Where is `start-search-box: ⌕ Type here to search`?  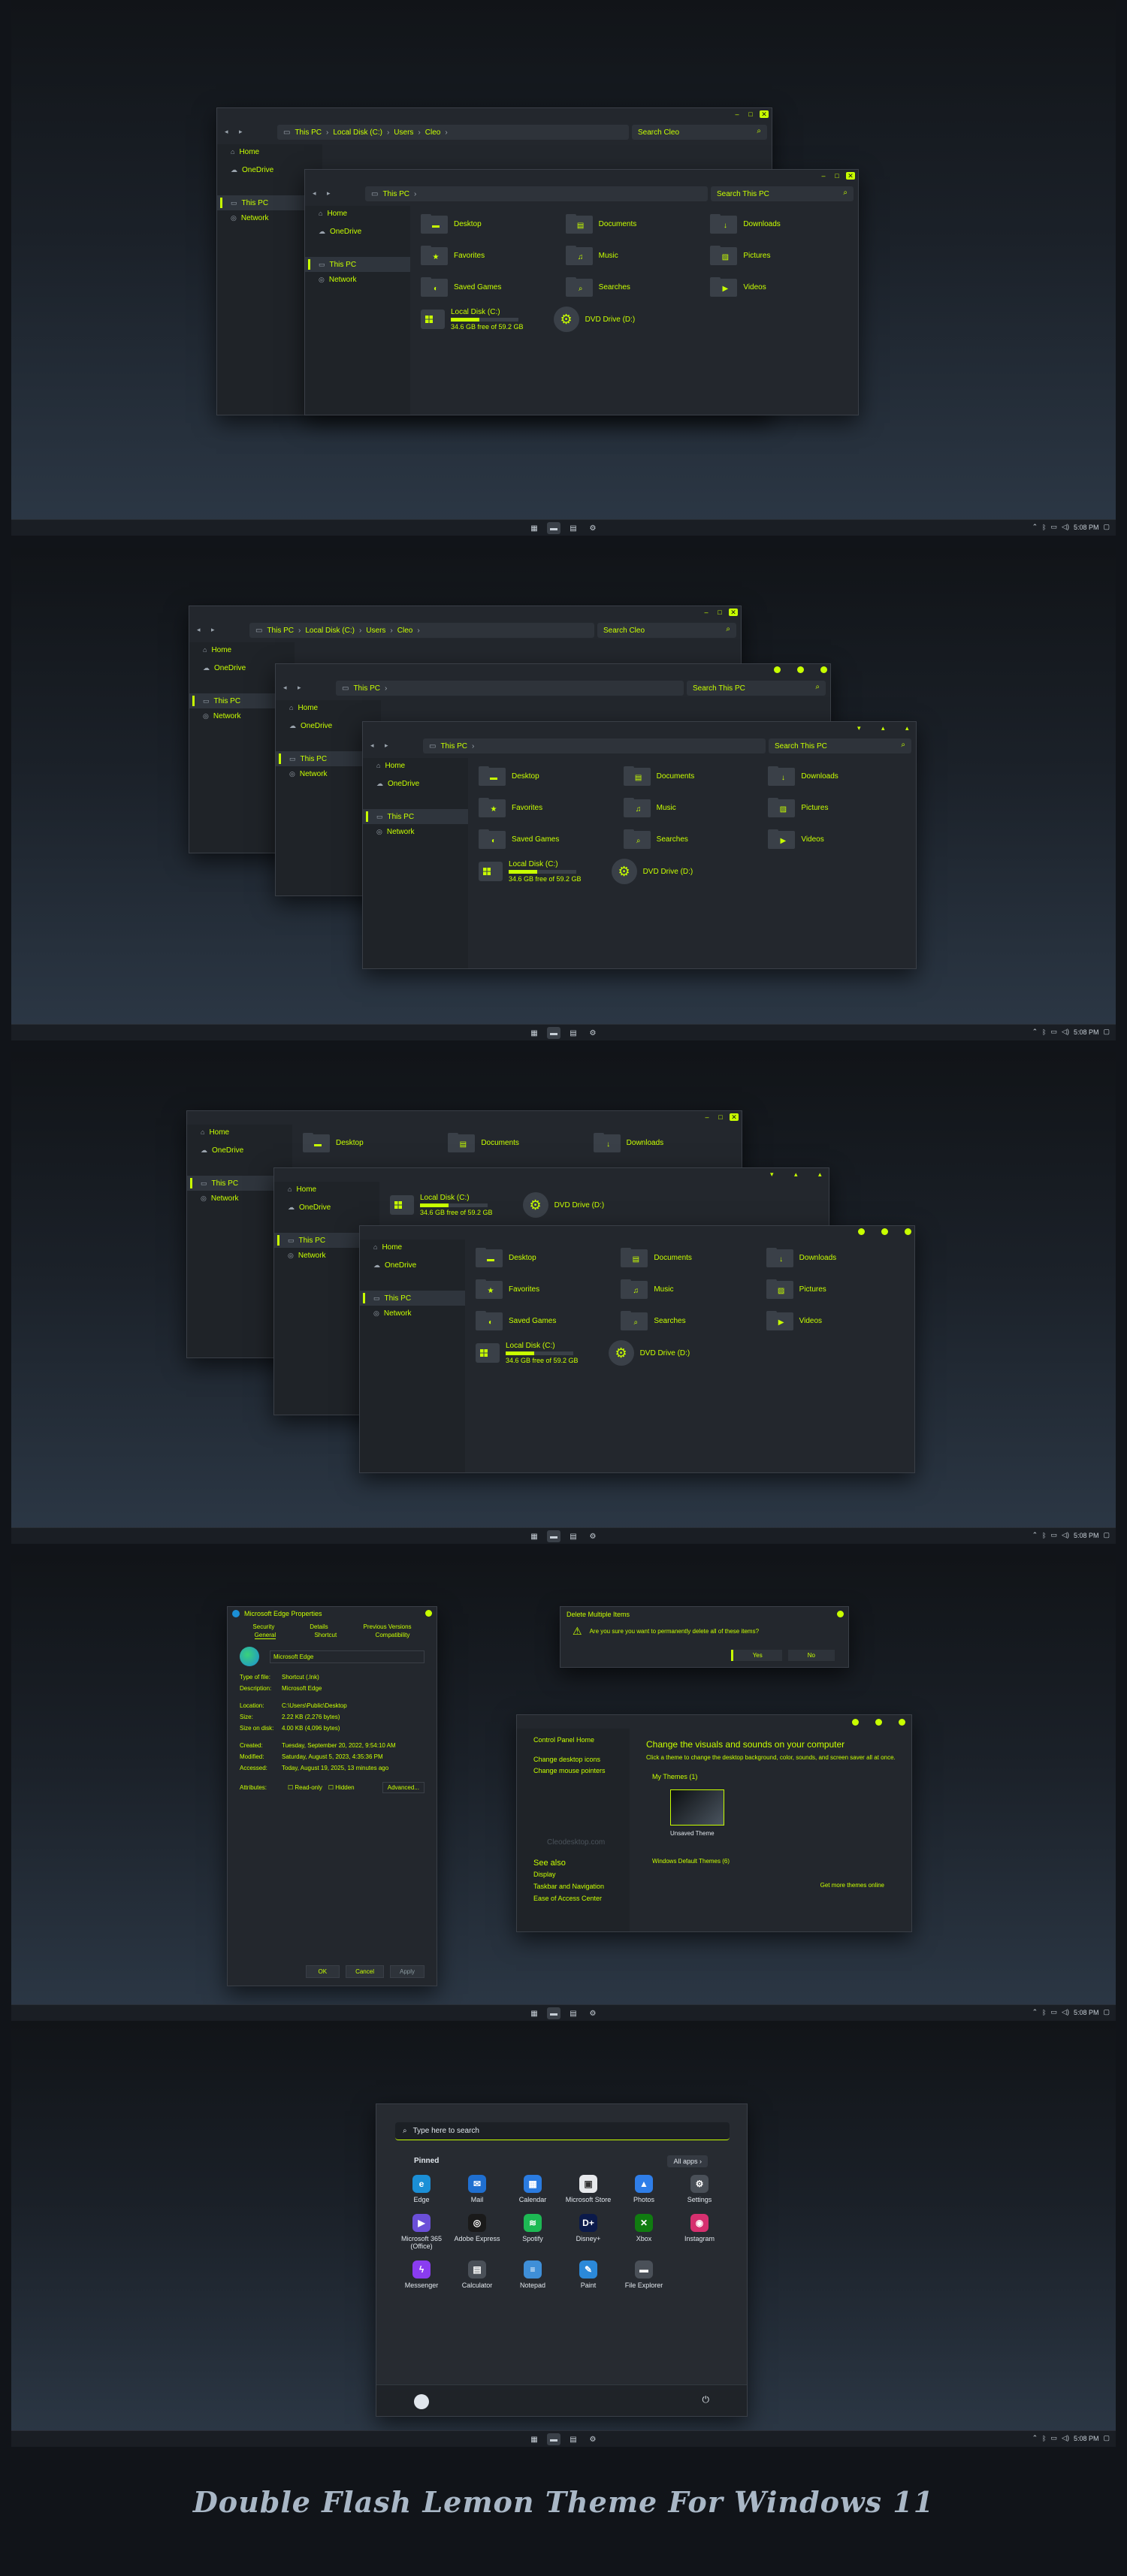
start-search-box: ⌕ Type here to search is located at coordinates (562, 2131).